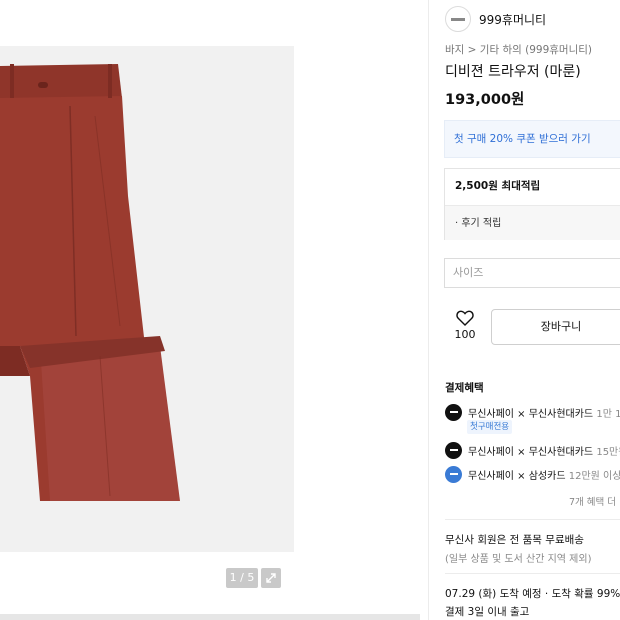 Image resolution: width=620 pixels, height=620 pixels. I want to click on horizontal-scrollbar, so click(210, 617).